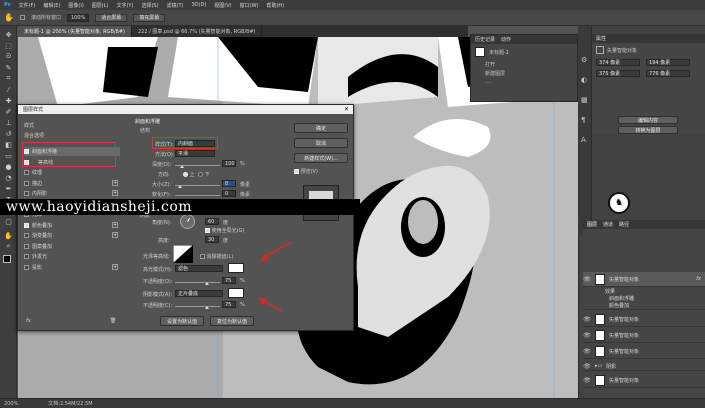 This screenshot has height=408, width=705. What do you see at coordinates (72, 225) in the screenshot?
I see `style-item: 颜色叠加 +` at bounding box center [72, 225].